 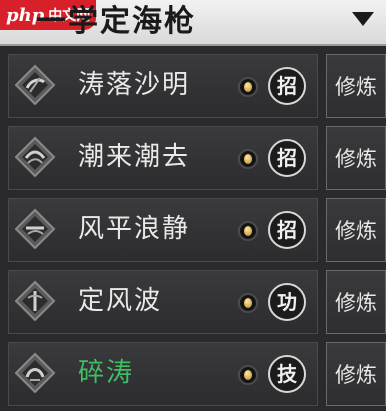 I want to click on page-title: 一学定海枪, so click(x=116, y=21).